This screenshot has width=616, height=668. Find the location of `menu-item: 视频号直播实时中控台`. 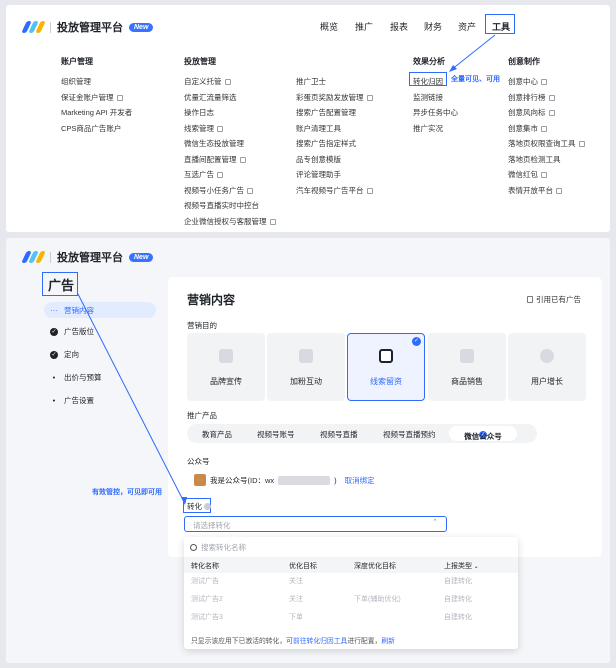

menu-item: 视频号直播实时中控台 is located at coordinates (230, 208).